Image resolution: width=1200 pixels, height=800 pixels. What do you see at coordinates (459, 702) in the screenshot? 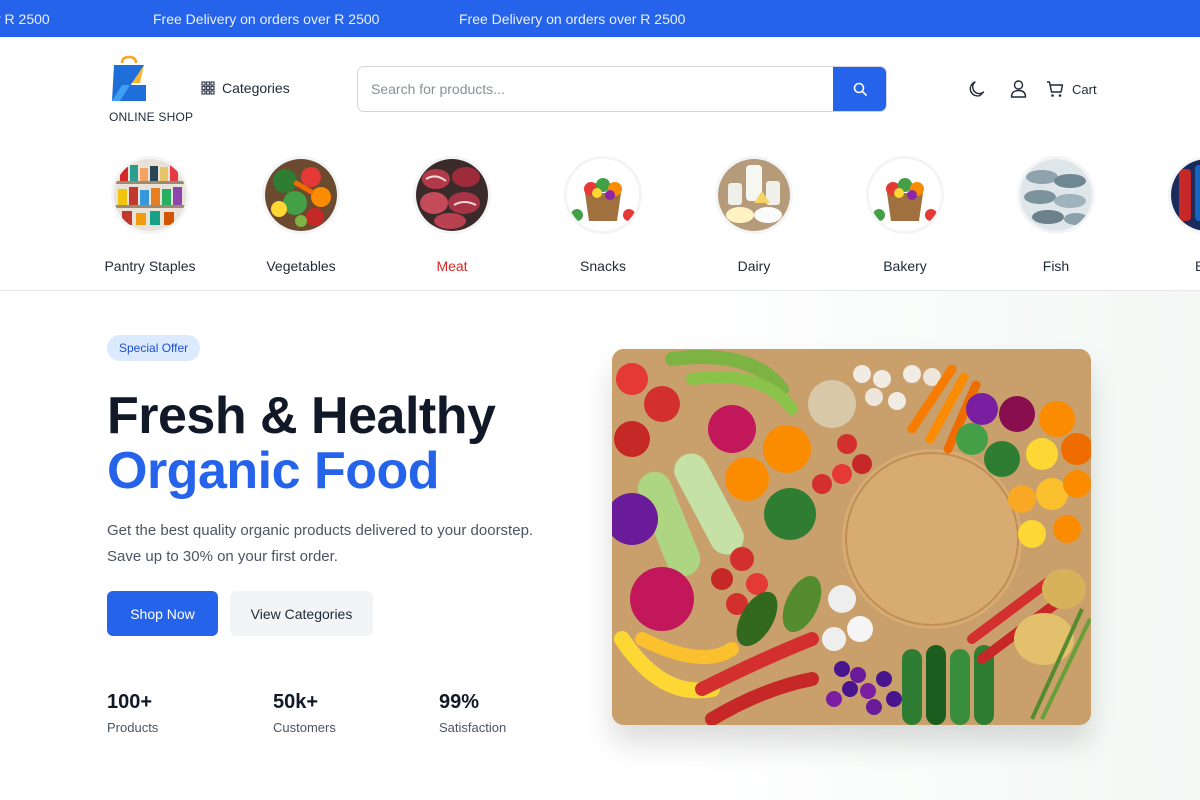
I see `stat-value: 99%` at bounding box center [459, 702].